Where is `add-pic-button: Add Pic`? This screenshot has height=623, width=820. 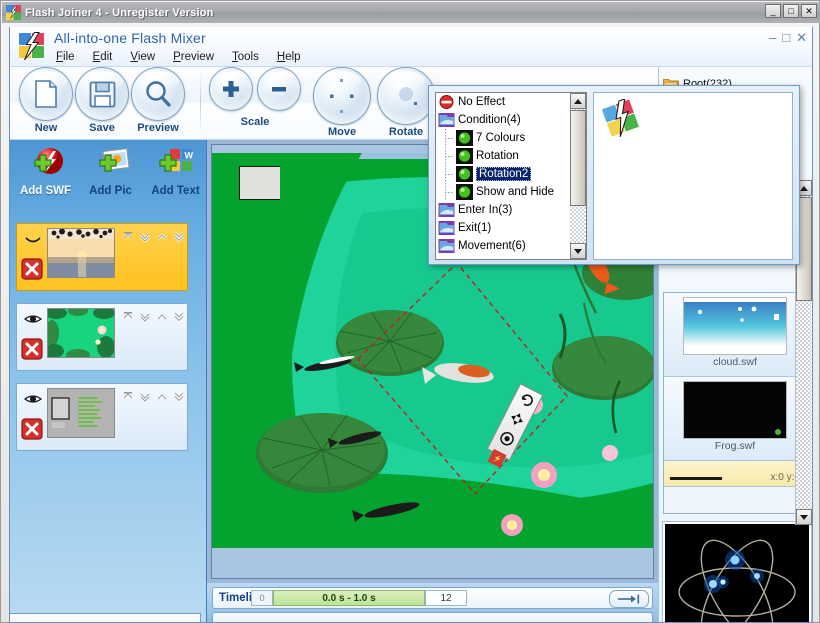 add-pic-button: Add Pic is located at coordinates (110, 171).